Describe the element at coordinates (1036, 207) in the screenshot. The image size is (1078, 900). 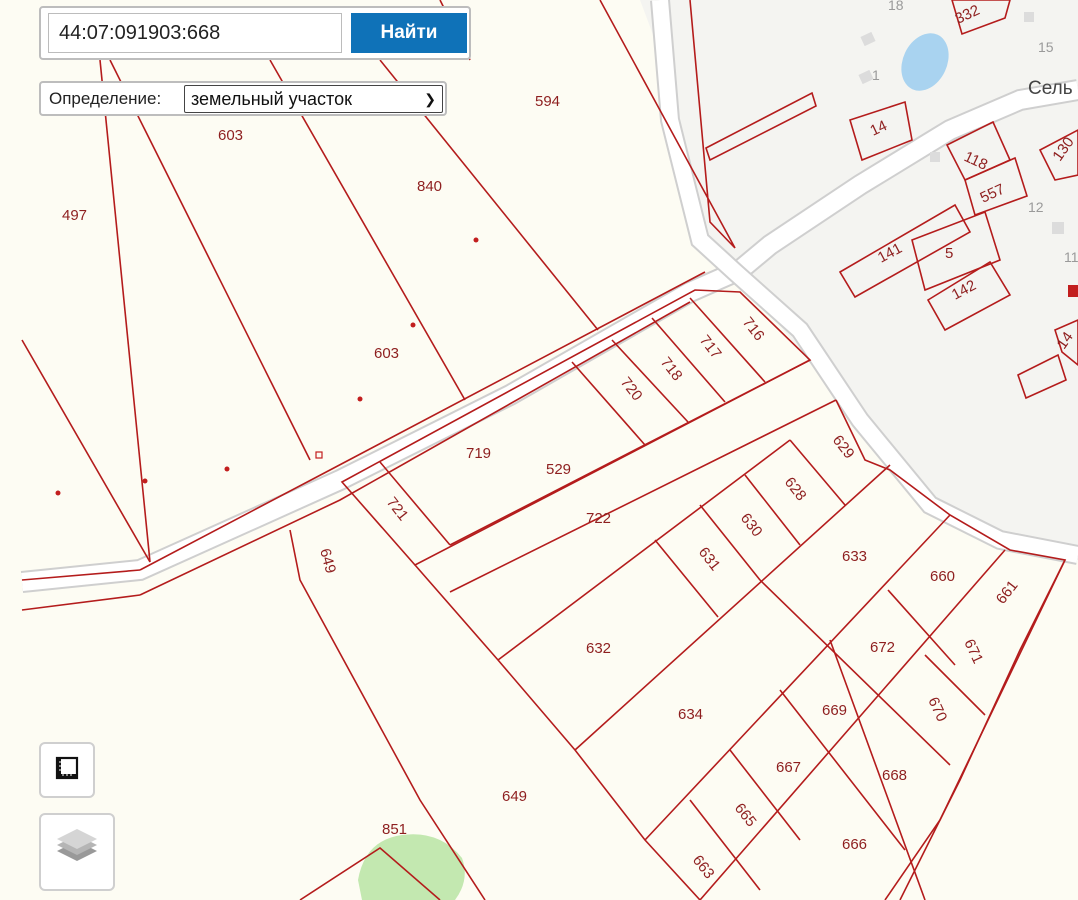
I see `house-number: 12` at that location.